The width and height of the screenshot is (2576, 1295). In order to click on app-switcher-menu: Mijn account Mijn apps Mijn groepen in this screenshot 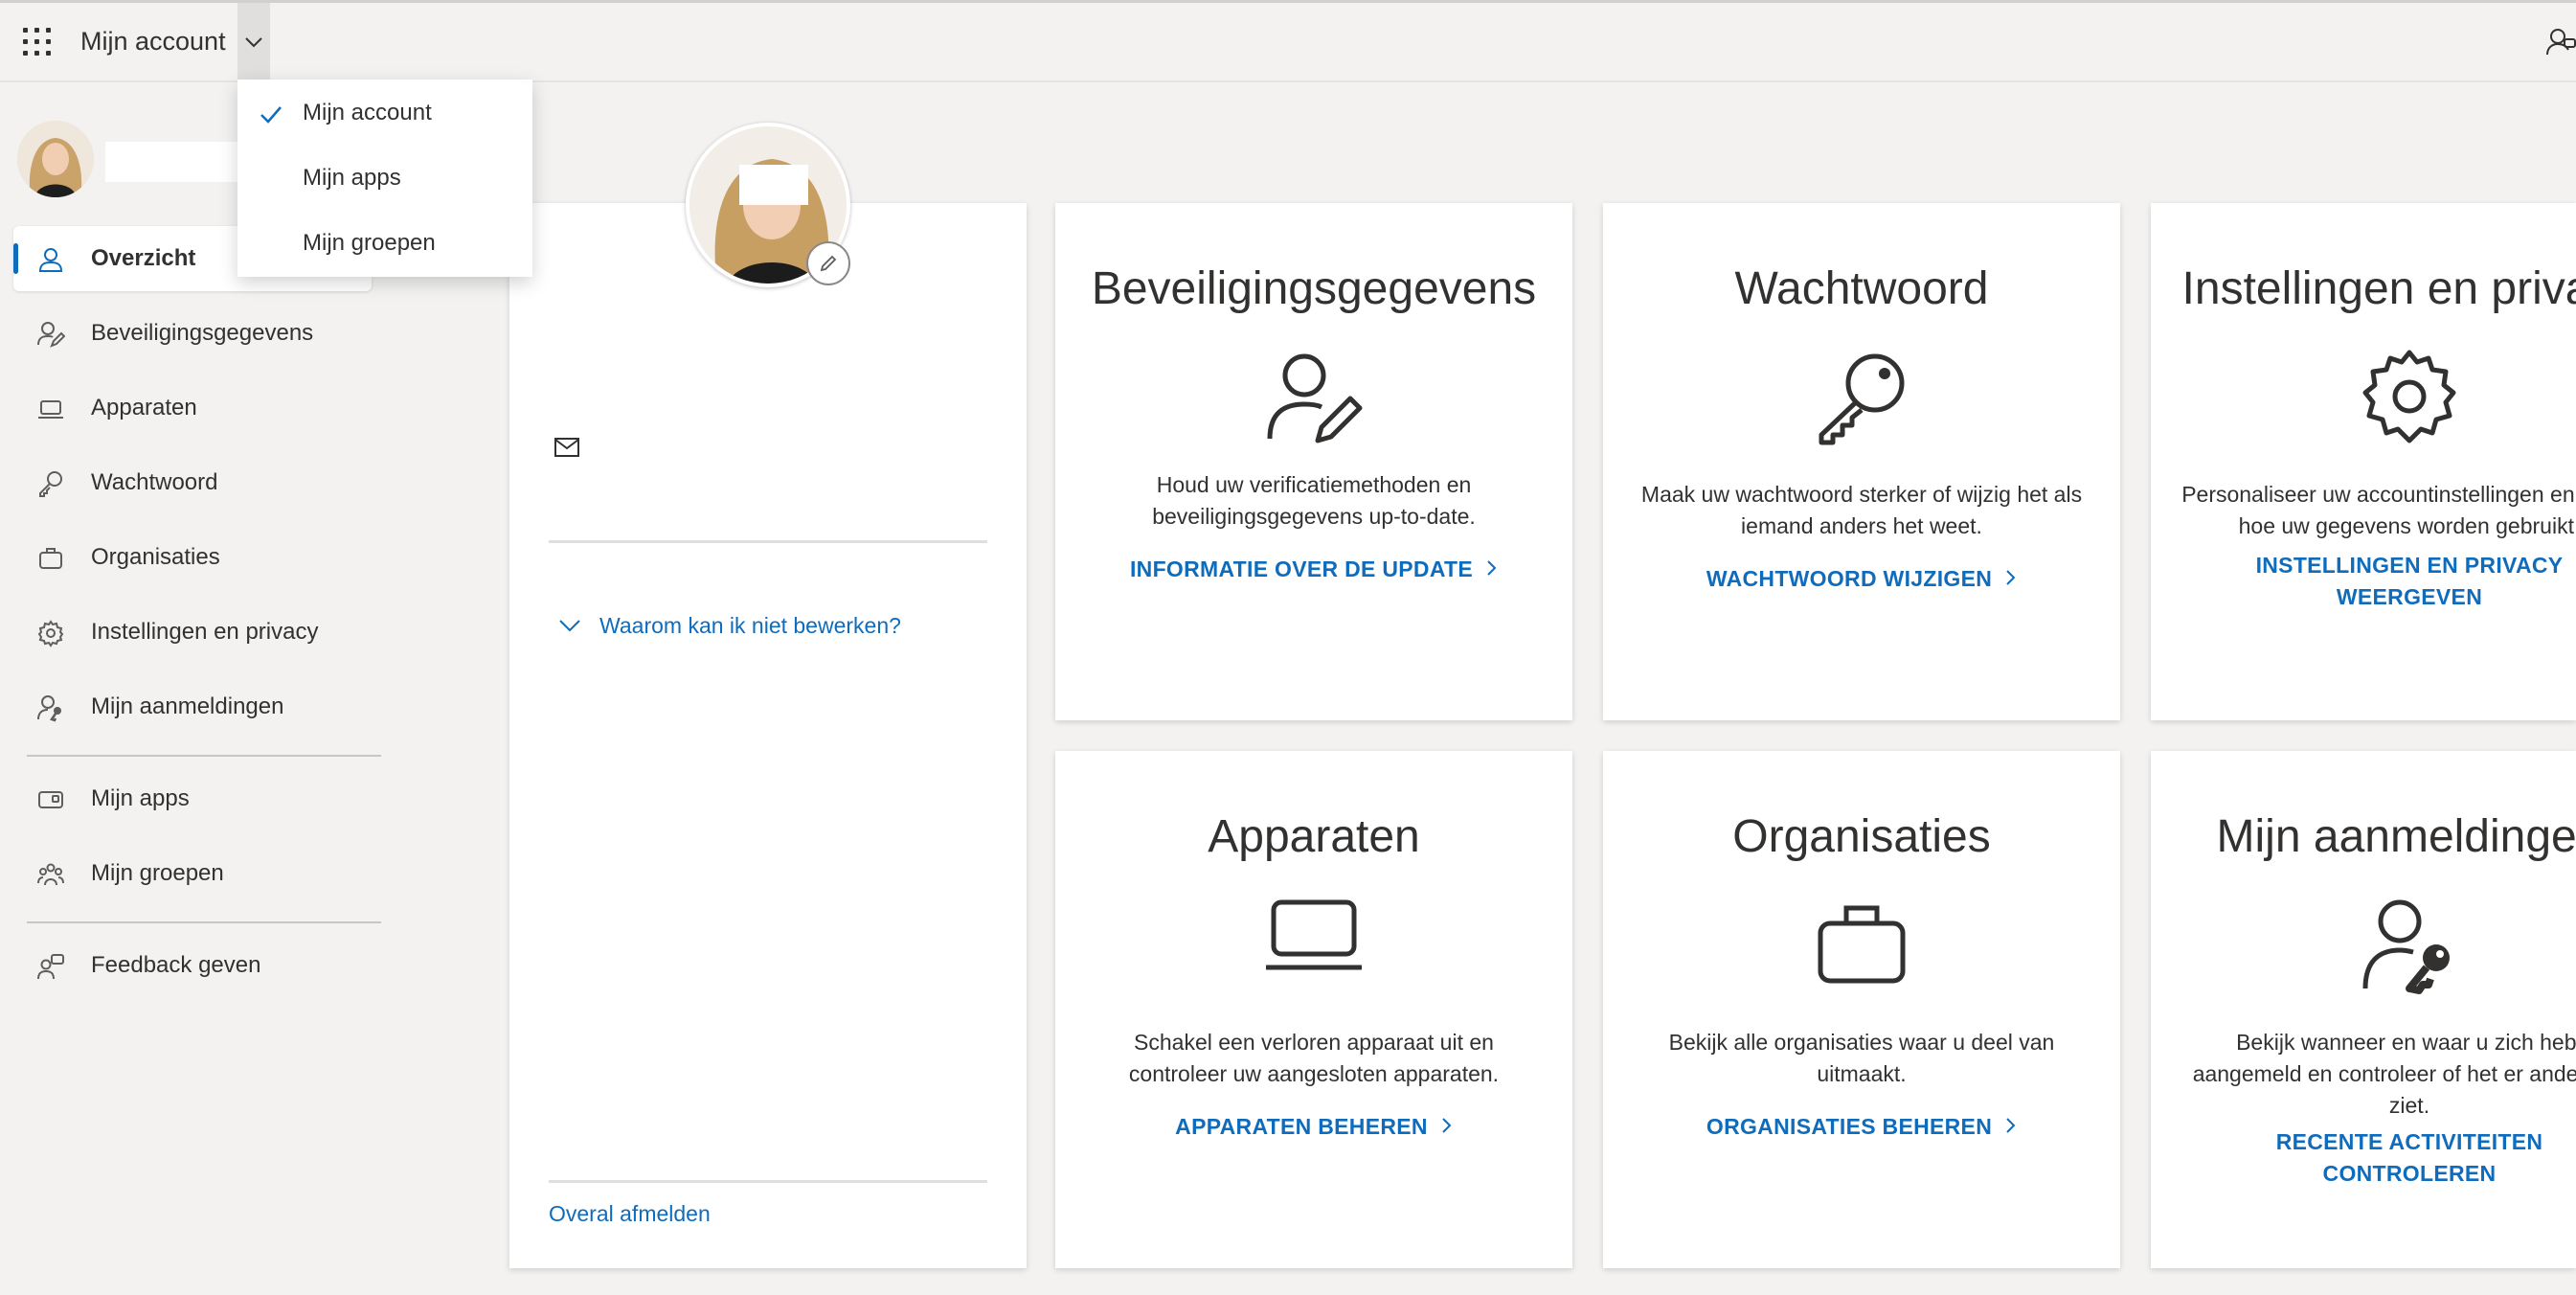, I will do `click(384, 178)`.